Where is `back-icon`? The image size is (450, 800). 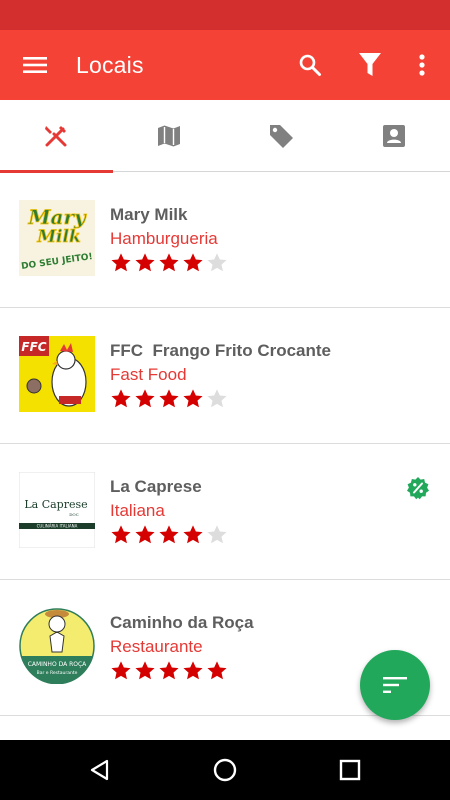 back-icon is located at coordinates (99, 770).